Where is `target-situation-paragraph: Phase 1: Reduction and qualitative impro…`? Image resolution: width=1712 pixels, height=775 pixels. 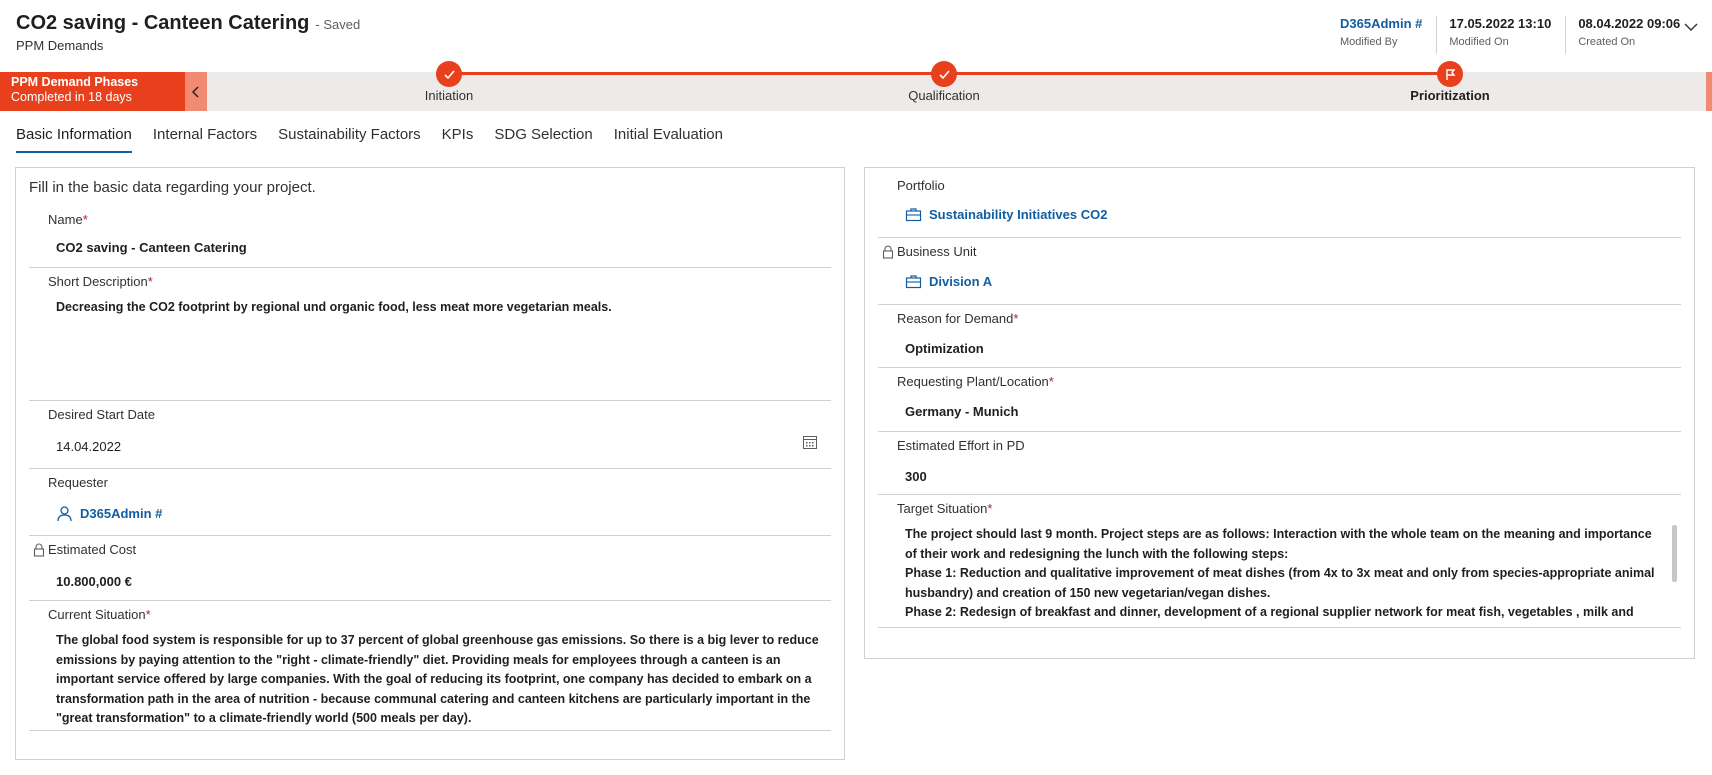
target-situation-paragraph: Phase 1: Reduction and qualitative impro… is located at coordinates (1280, 583).